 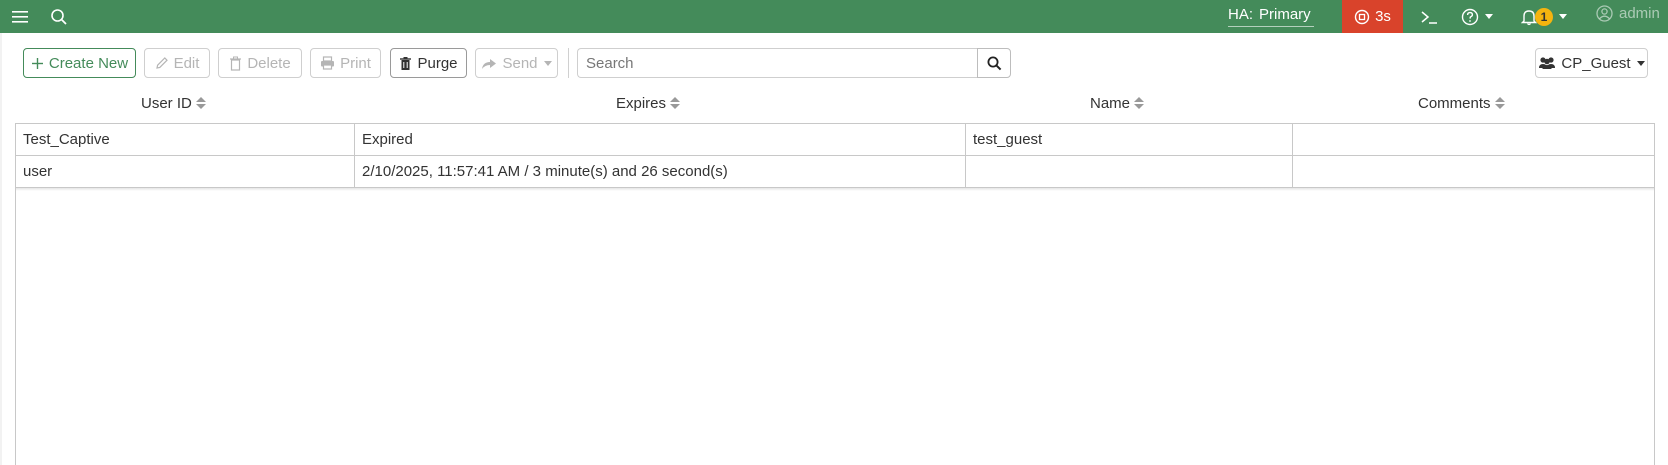 I want to click on delete-label: Delete, so click(x=269, y=63).